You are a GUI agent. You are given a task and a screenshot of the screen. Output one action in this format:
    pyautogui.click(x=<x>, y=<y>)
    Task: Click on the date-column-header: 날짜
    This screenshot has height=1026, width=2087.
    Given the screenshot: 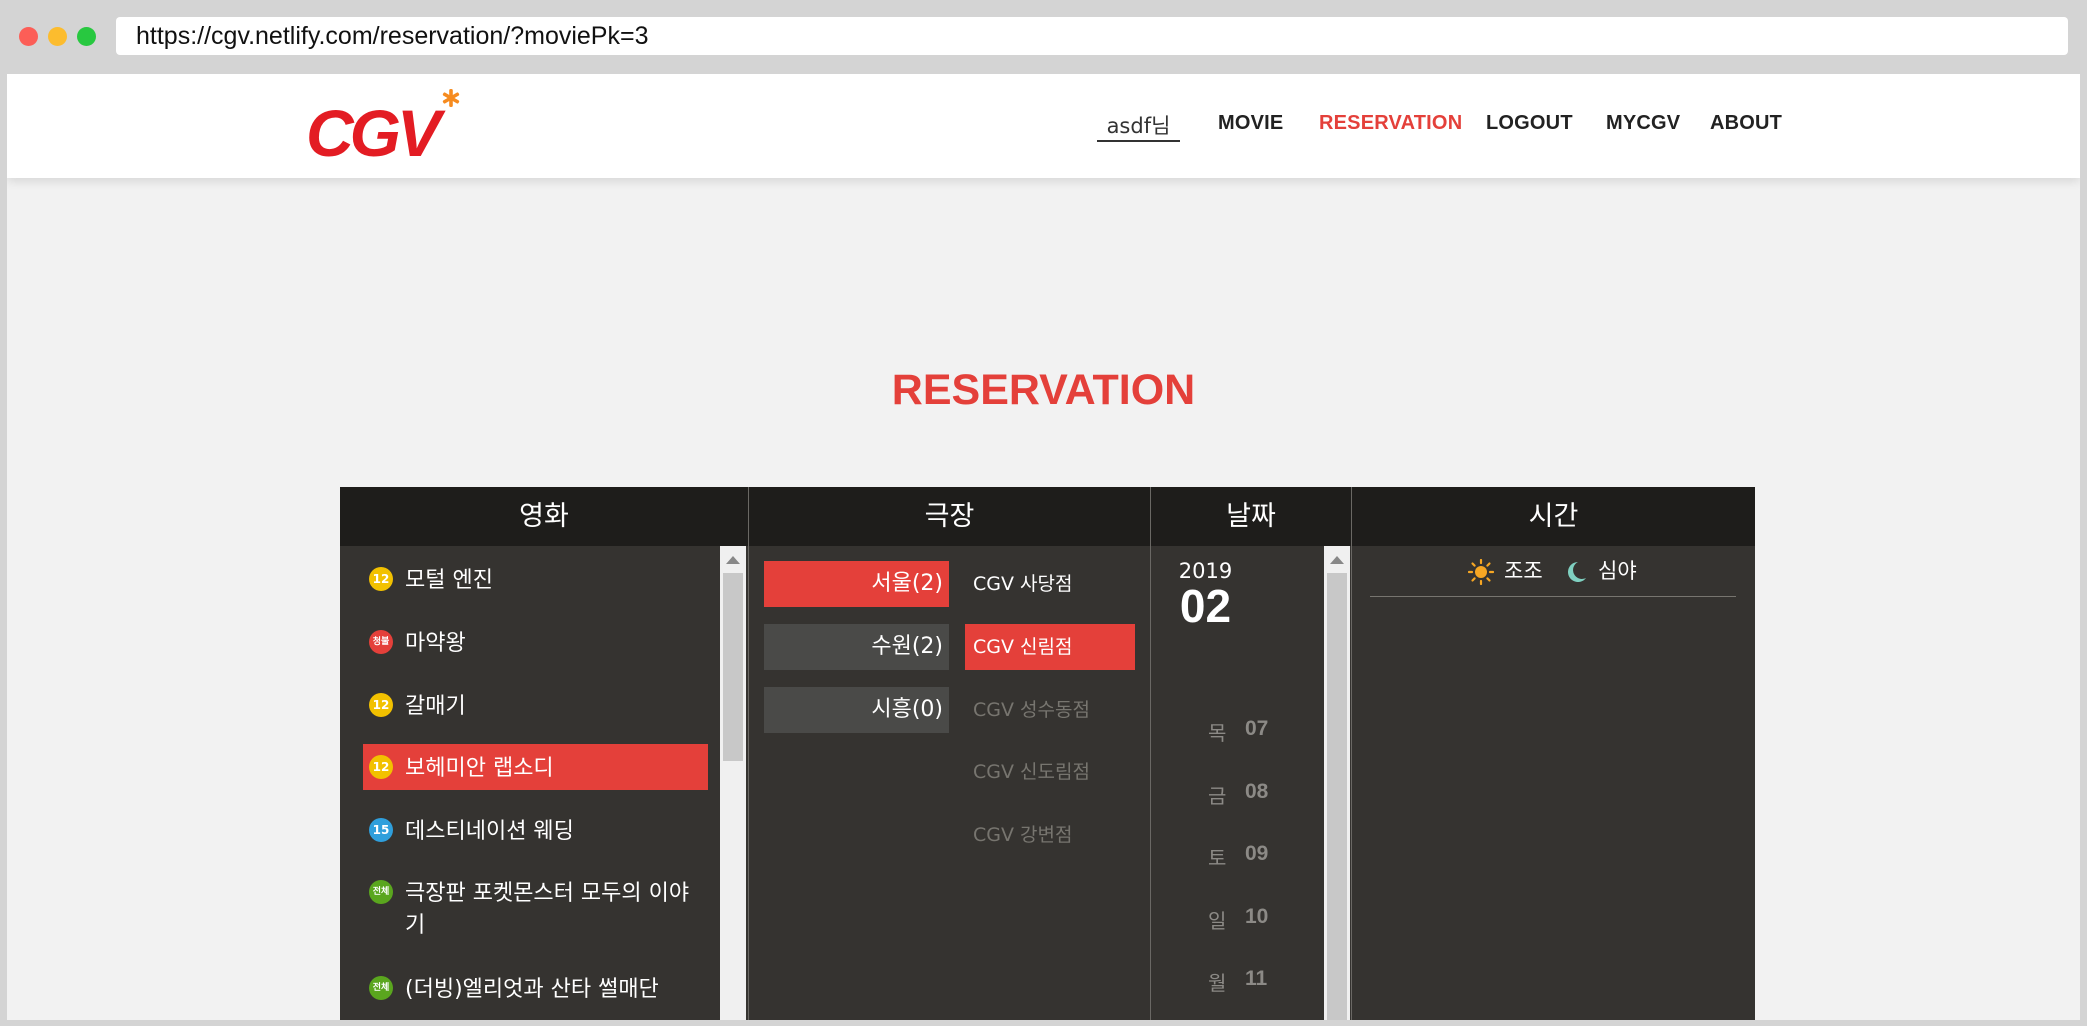 What is the action you would take?
    pyautogui.click(x=1251, y=516)
    